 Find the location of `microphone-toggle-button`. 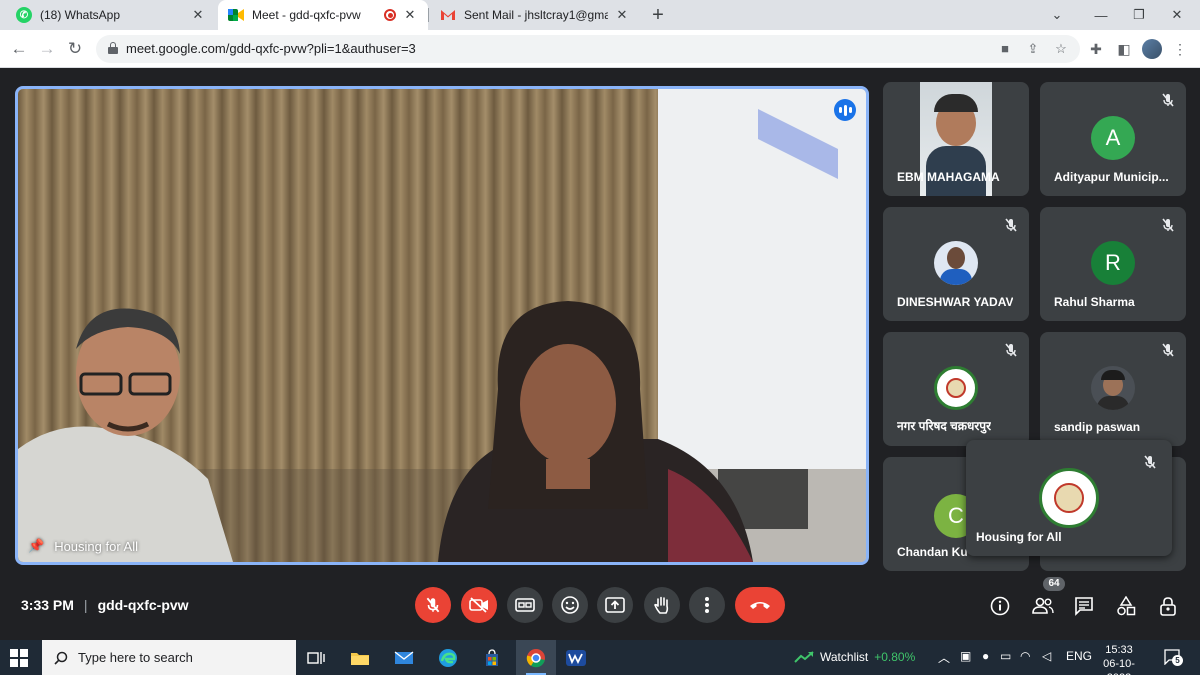

microphone-toggle-button is located at coordinates (433, 605).